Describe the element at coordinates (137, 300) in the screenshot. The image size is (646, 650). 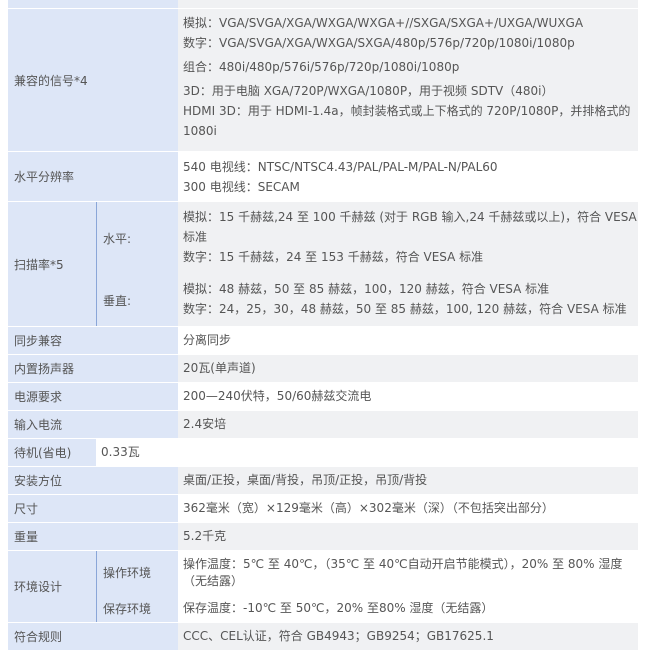
I see `spec-sublabel-vertical: 垂直:` at that location.